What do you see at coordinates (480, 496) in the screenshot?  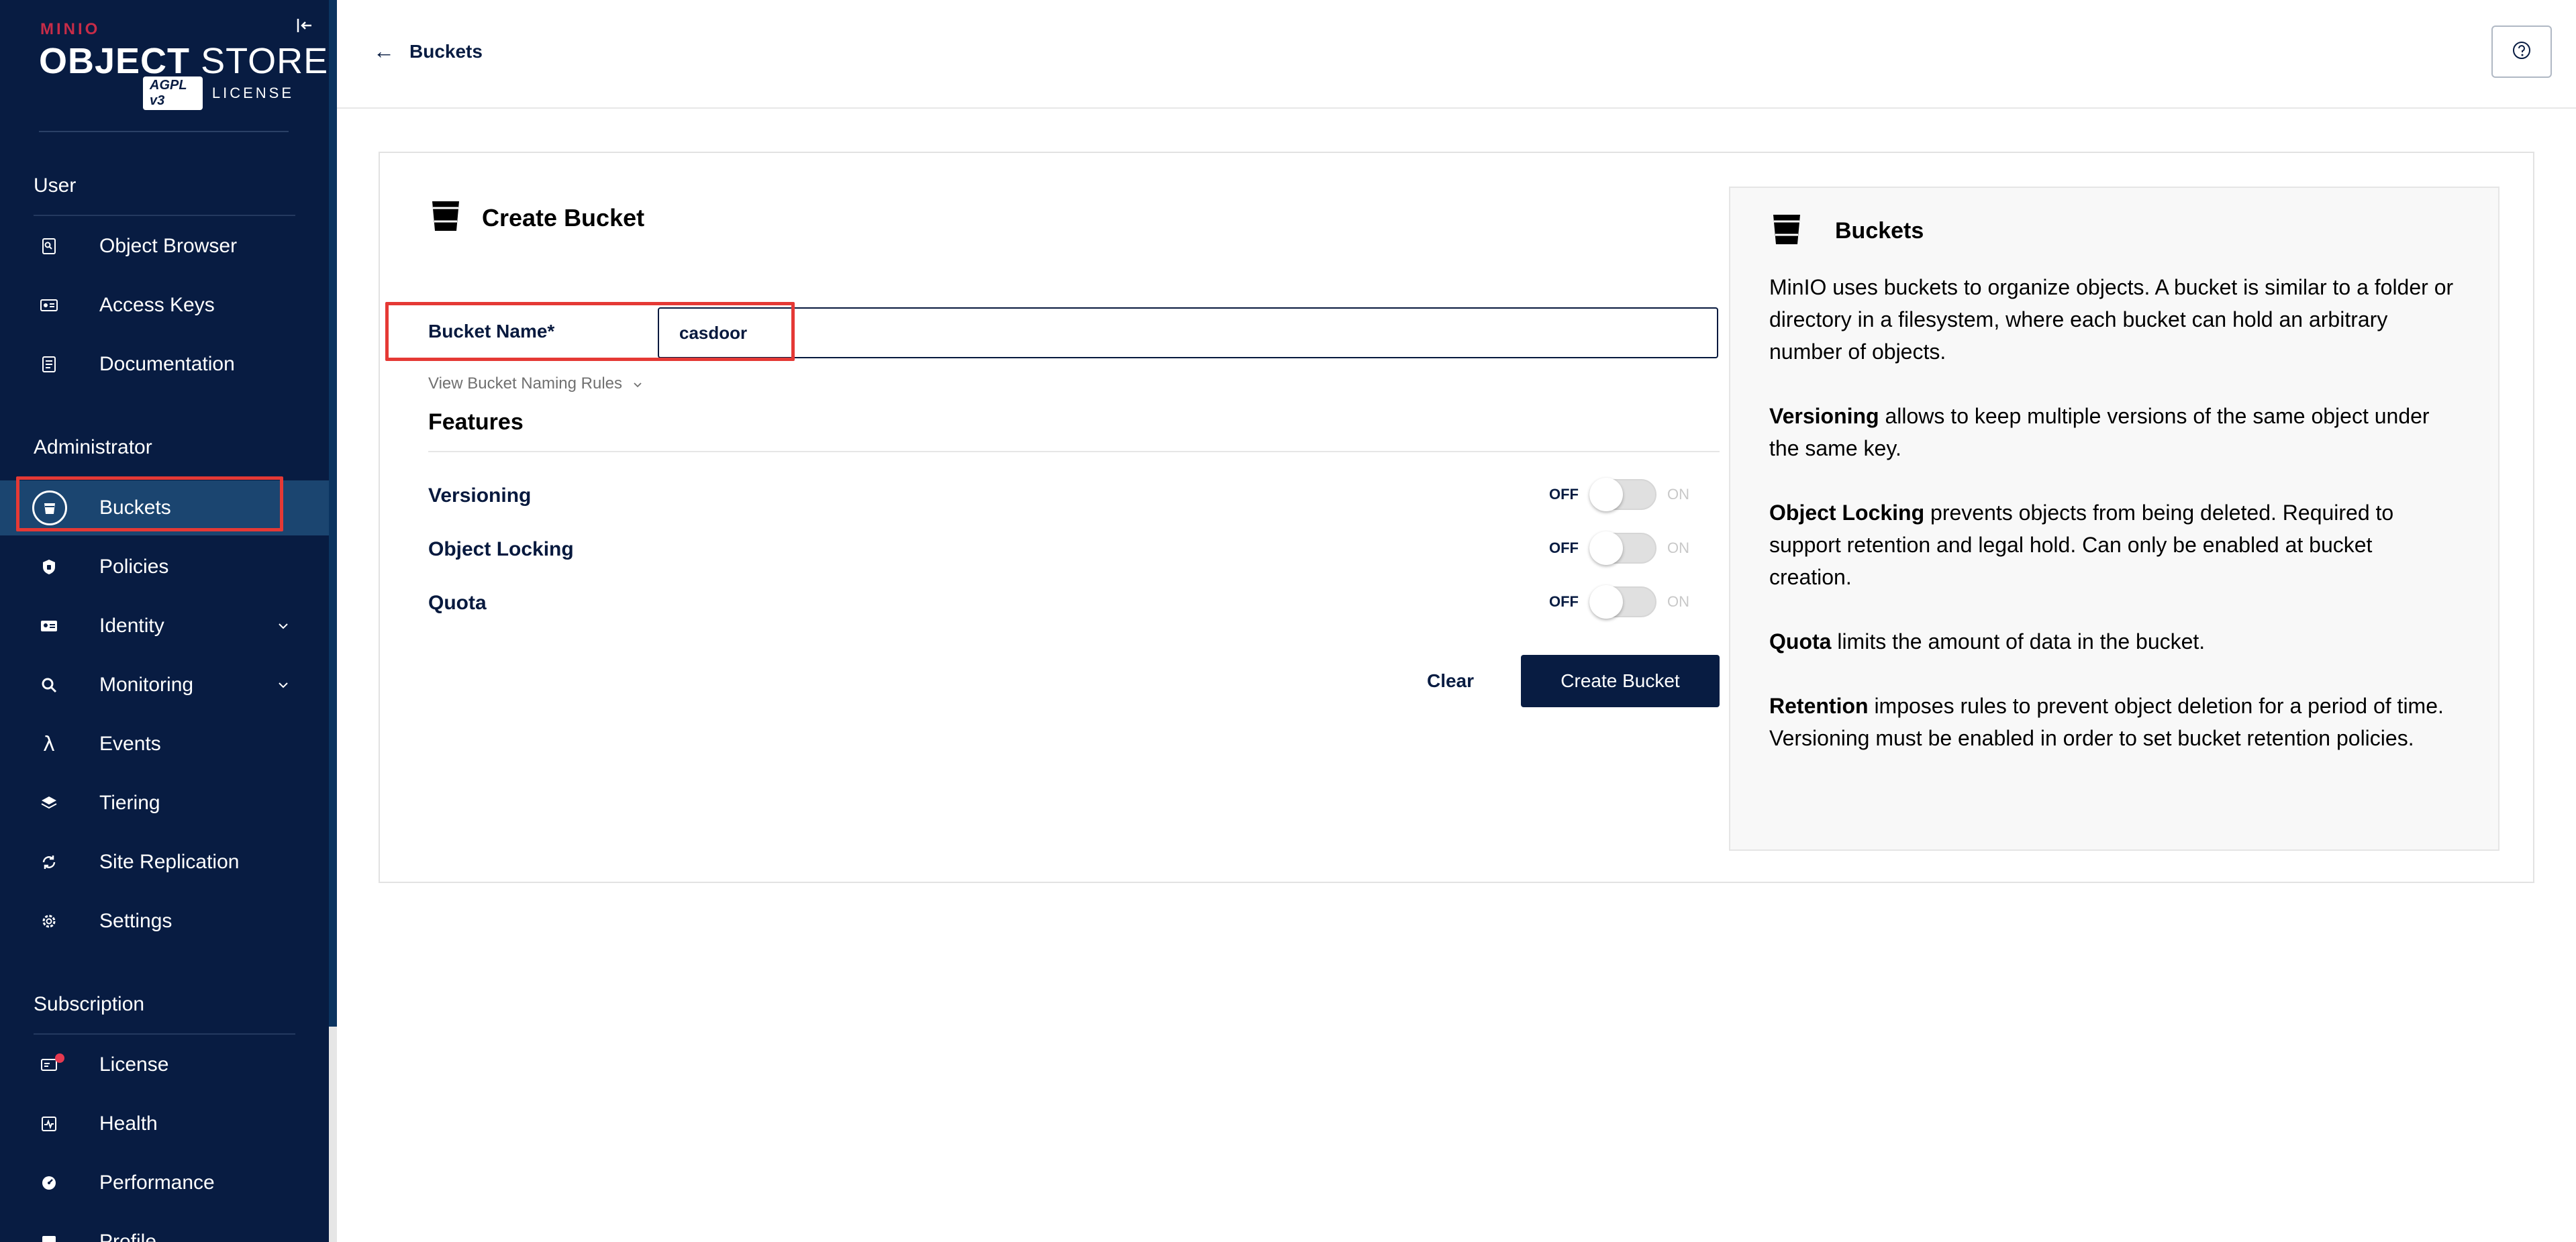 I see `feature-label: Versioning` at bounding box center [480, 496].